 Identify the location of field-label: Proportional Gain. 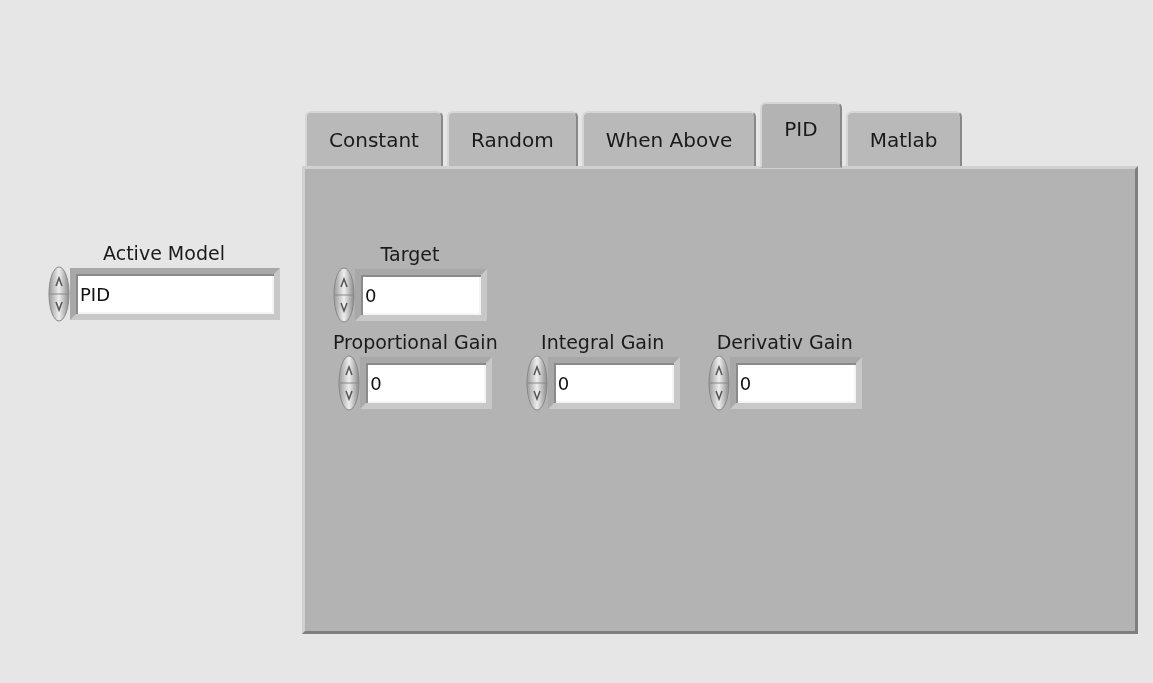
(415, 342).